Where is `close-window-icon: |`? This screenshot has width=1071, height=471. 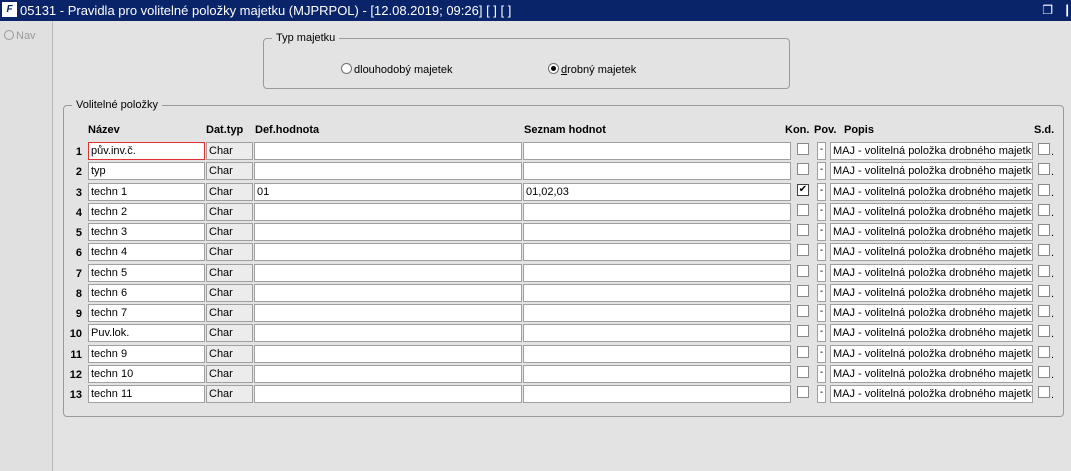 close-window-icon: | is located at coordinates (1067, 9).